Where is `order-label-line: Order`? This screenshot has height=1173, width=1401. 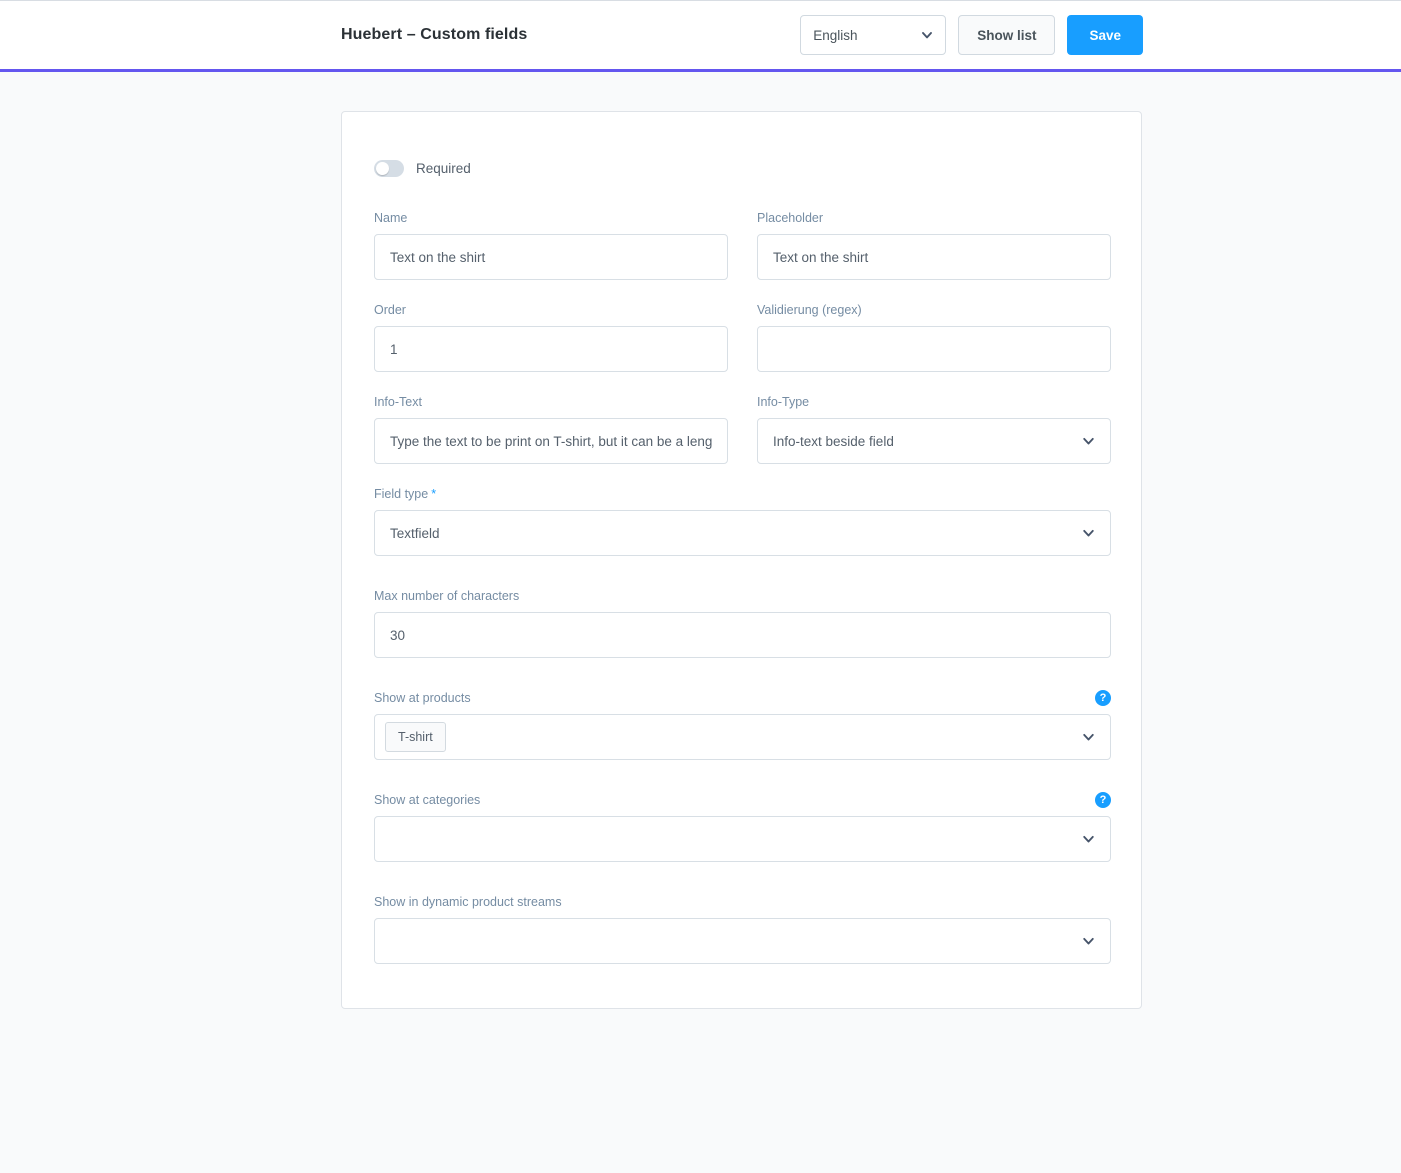
order-label-line: Order is located at coordinates (551, 310).